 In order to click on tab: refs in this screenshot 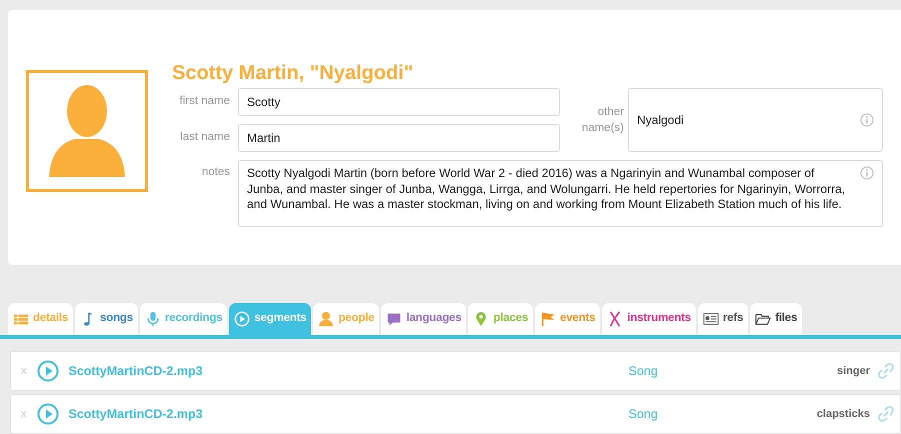, I will do `click(723, 319)`.